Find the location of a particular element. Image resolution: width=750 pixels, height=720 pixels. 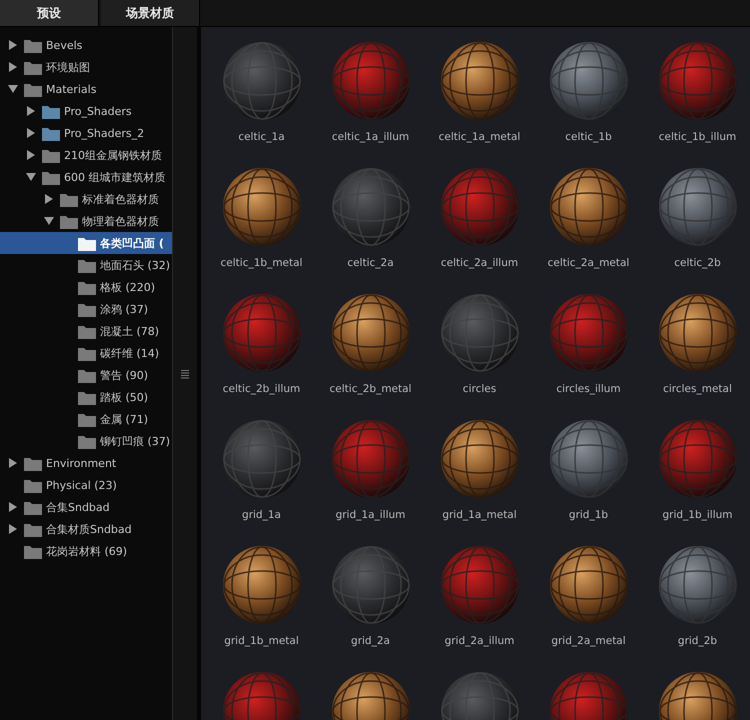

tree-item: 物理着色器材质 is located at coordinates (86, 221).